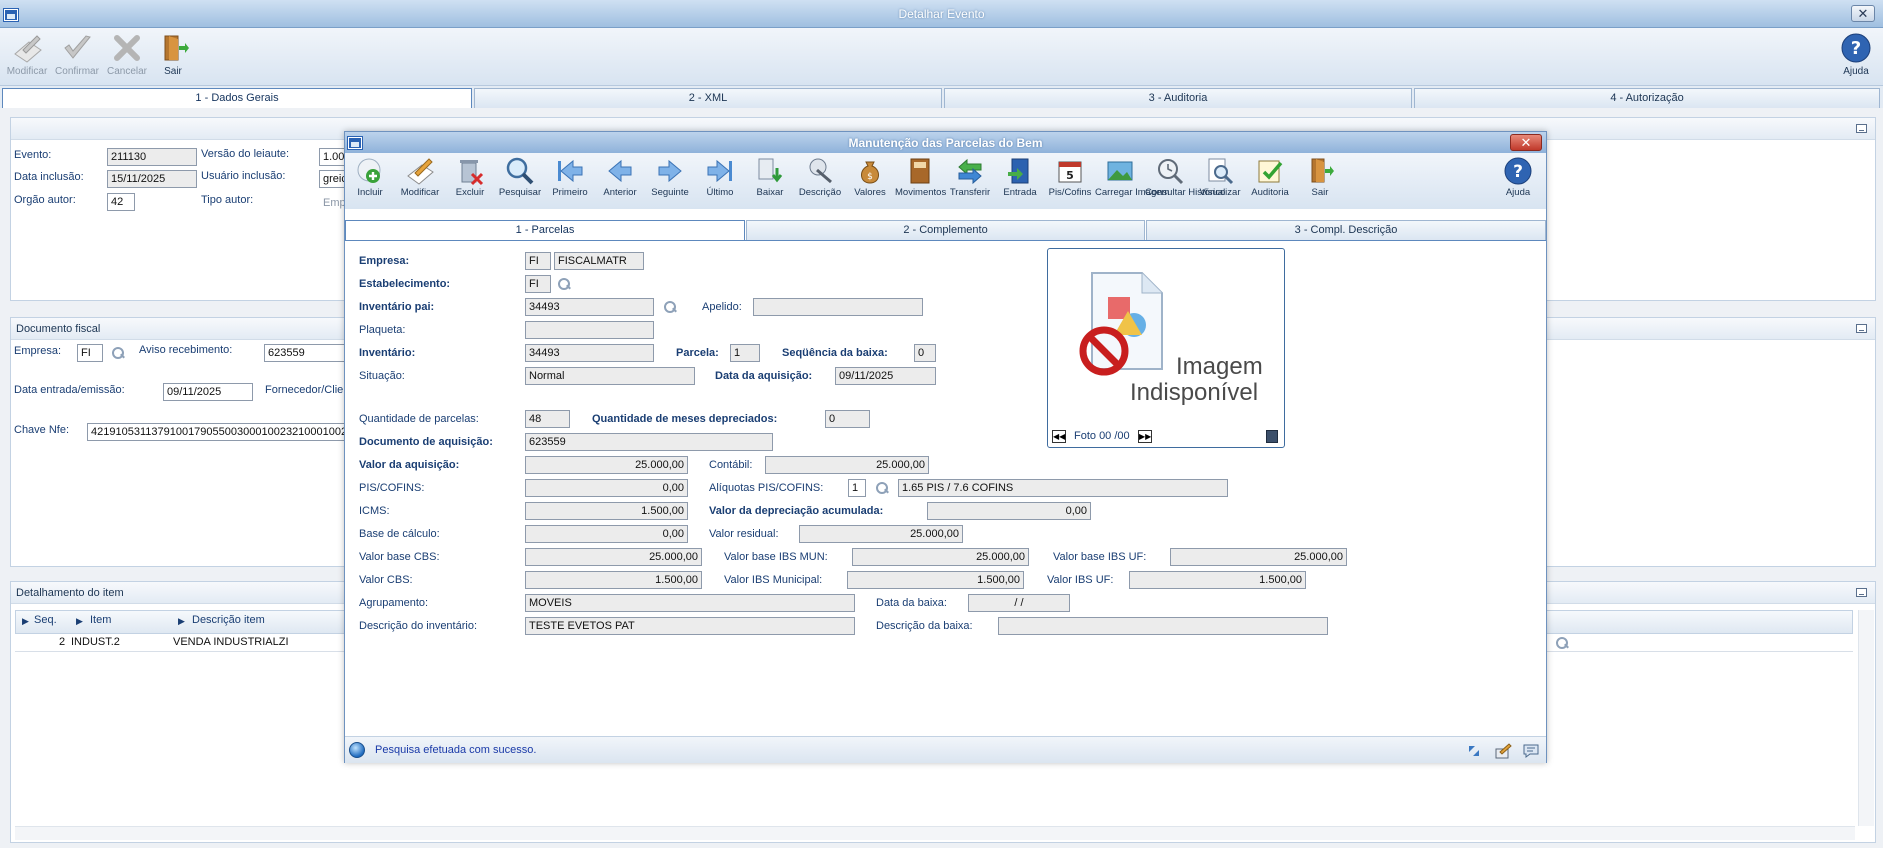  What do you see at coordinates (606, 465) in the screenshot?
I see `valor-aquisicao-field: 25.000,00` at bounding box center [606, 465].